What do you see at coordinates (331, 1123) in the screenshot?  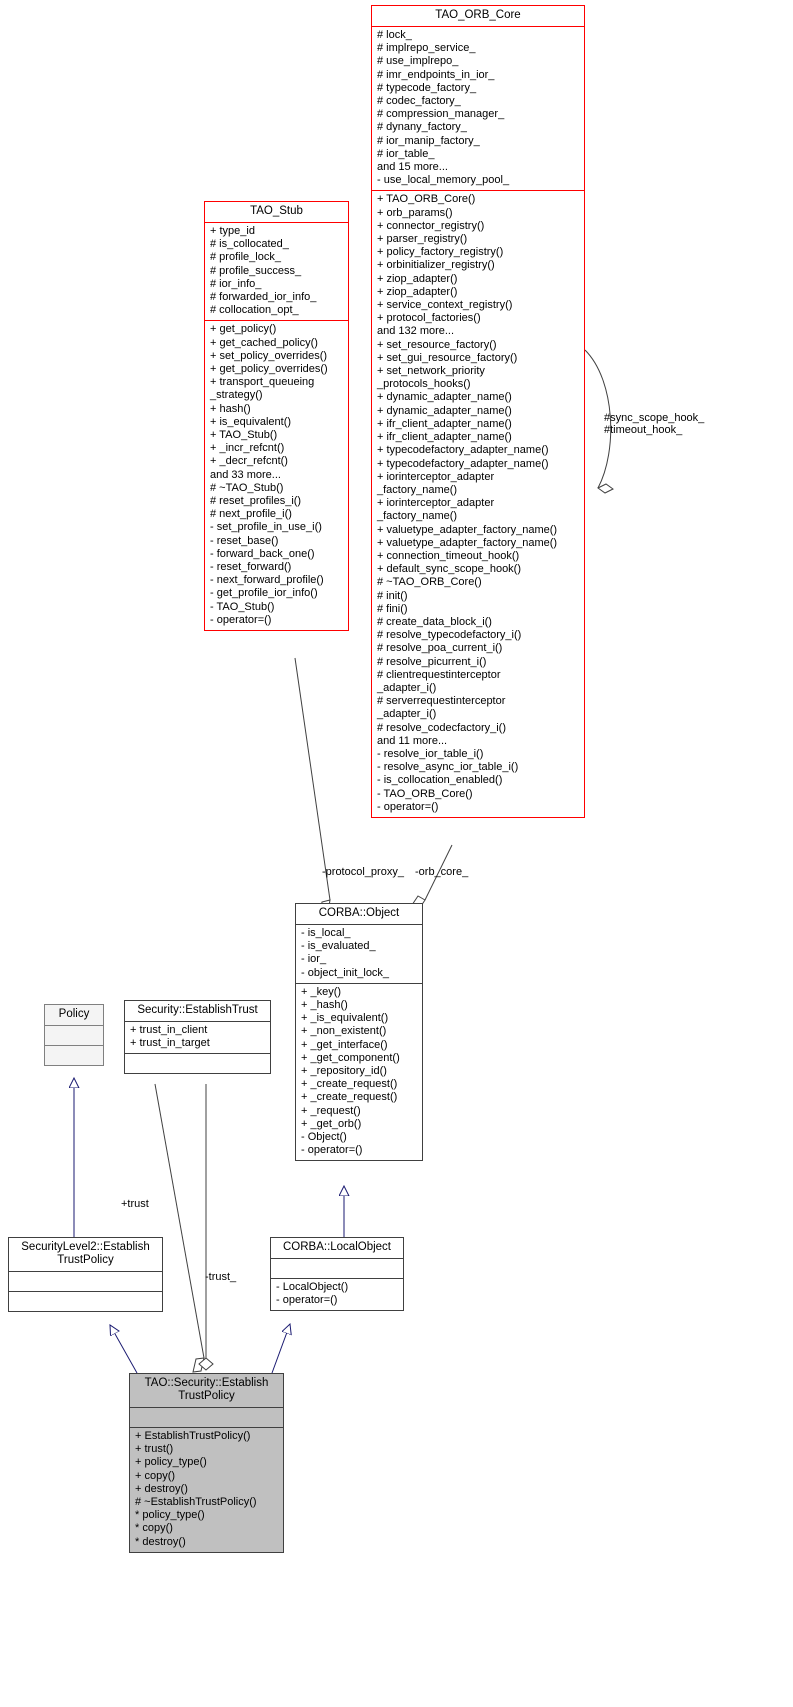 I see `class-member-row: + _get_orb()` at bounding box center [331, 1123].